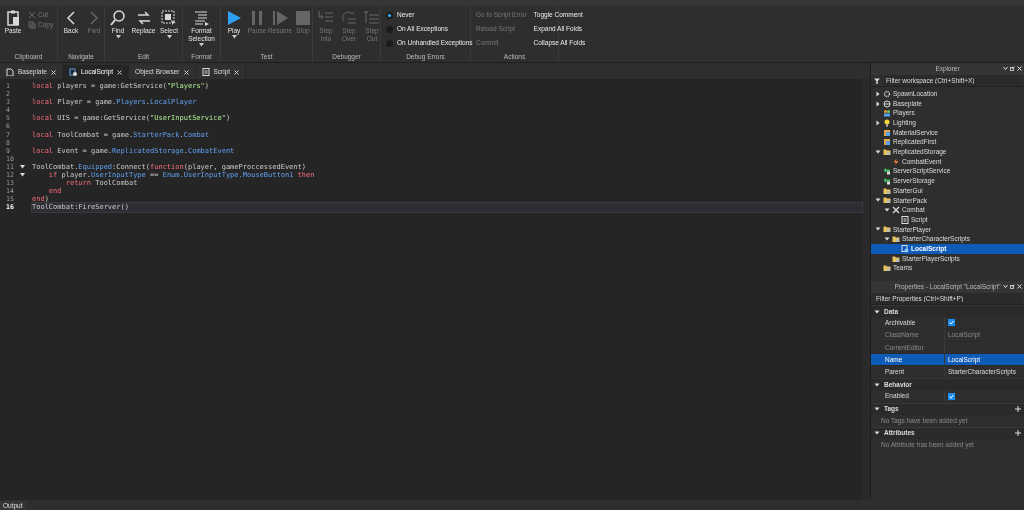 This screenshot has height=510, width=1024. What do you see at coordinates (887, 103) in the screenshot?
I see `sphere-icon` at bounding box center [887, 103].